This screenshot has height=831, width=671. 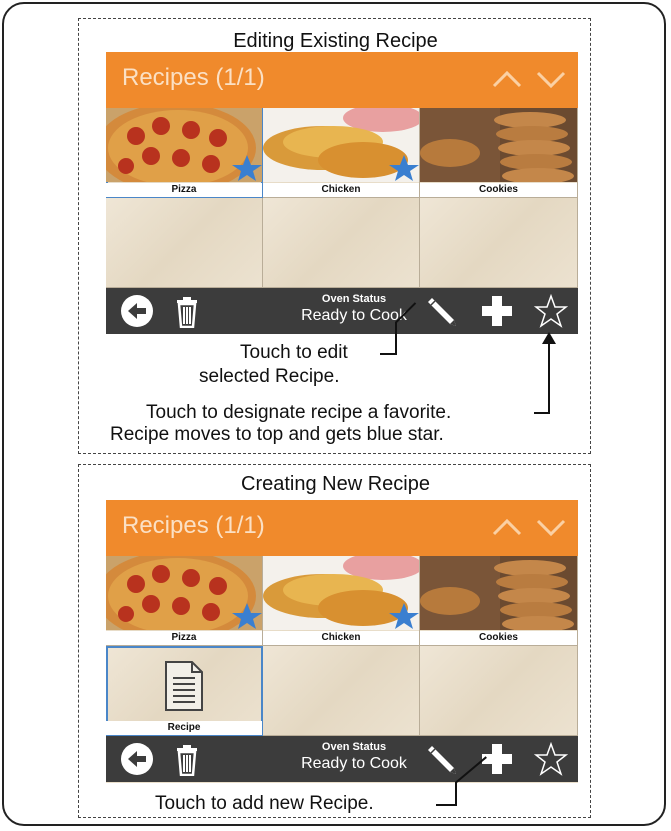 What do you see at coordinates (294, 352) in the screenshot?
I see `callout-edit-text-1: Touch to edit` at bounding box center [294, 352].